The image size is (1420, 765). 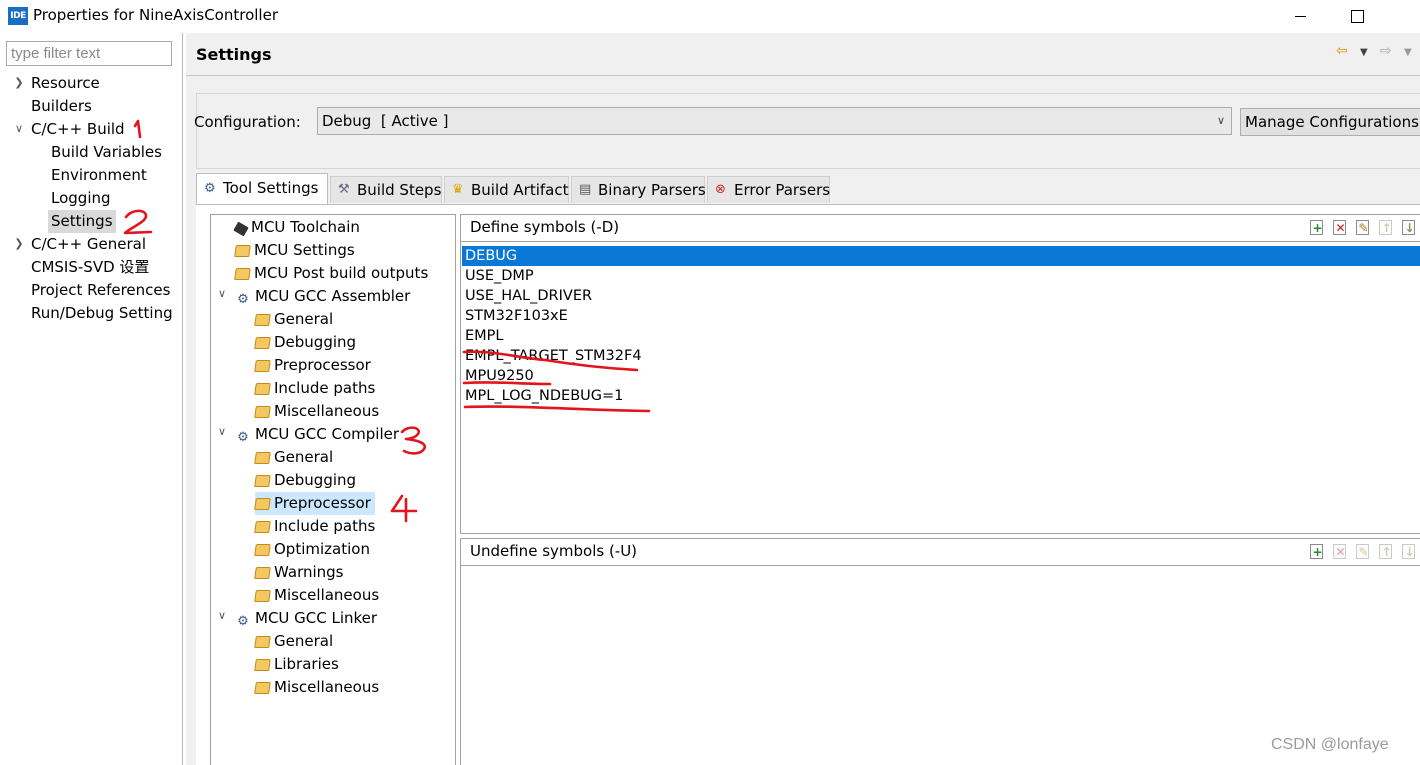 What do you see at coordinates (1342, 51) in the screenshot?
I see `back-arrow-icon: ⇦` at bounding box center [1342, 51].